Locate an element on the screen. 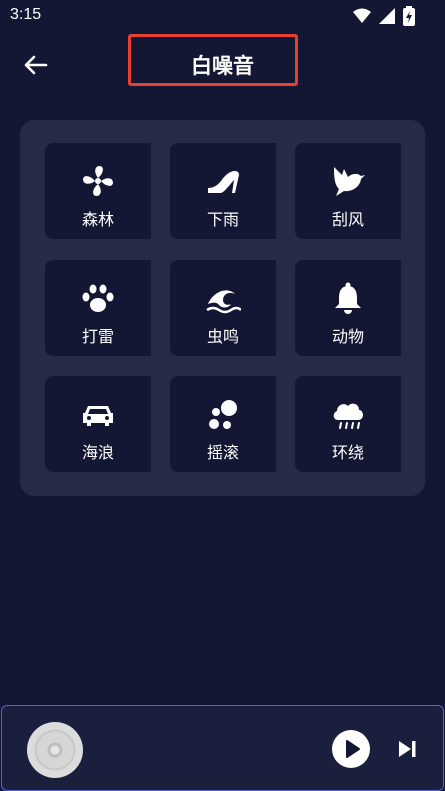 Image resolution: width=445 pixels, height=791 pixels. sound-label: 海浪 is located at coordinates (97, 452).